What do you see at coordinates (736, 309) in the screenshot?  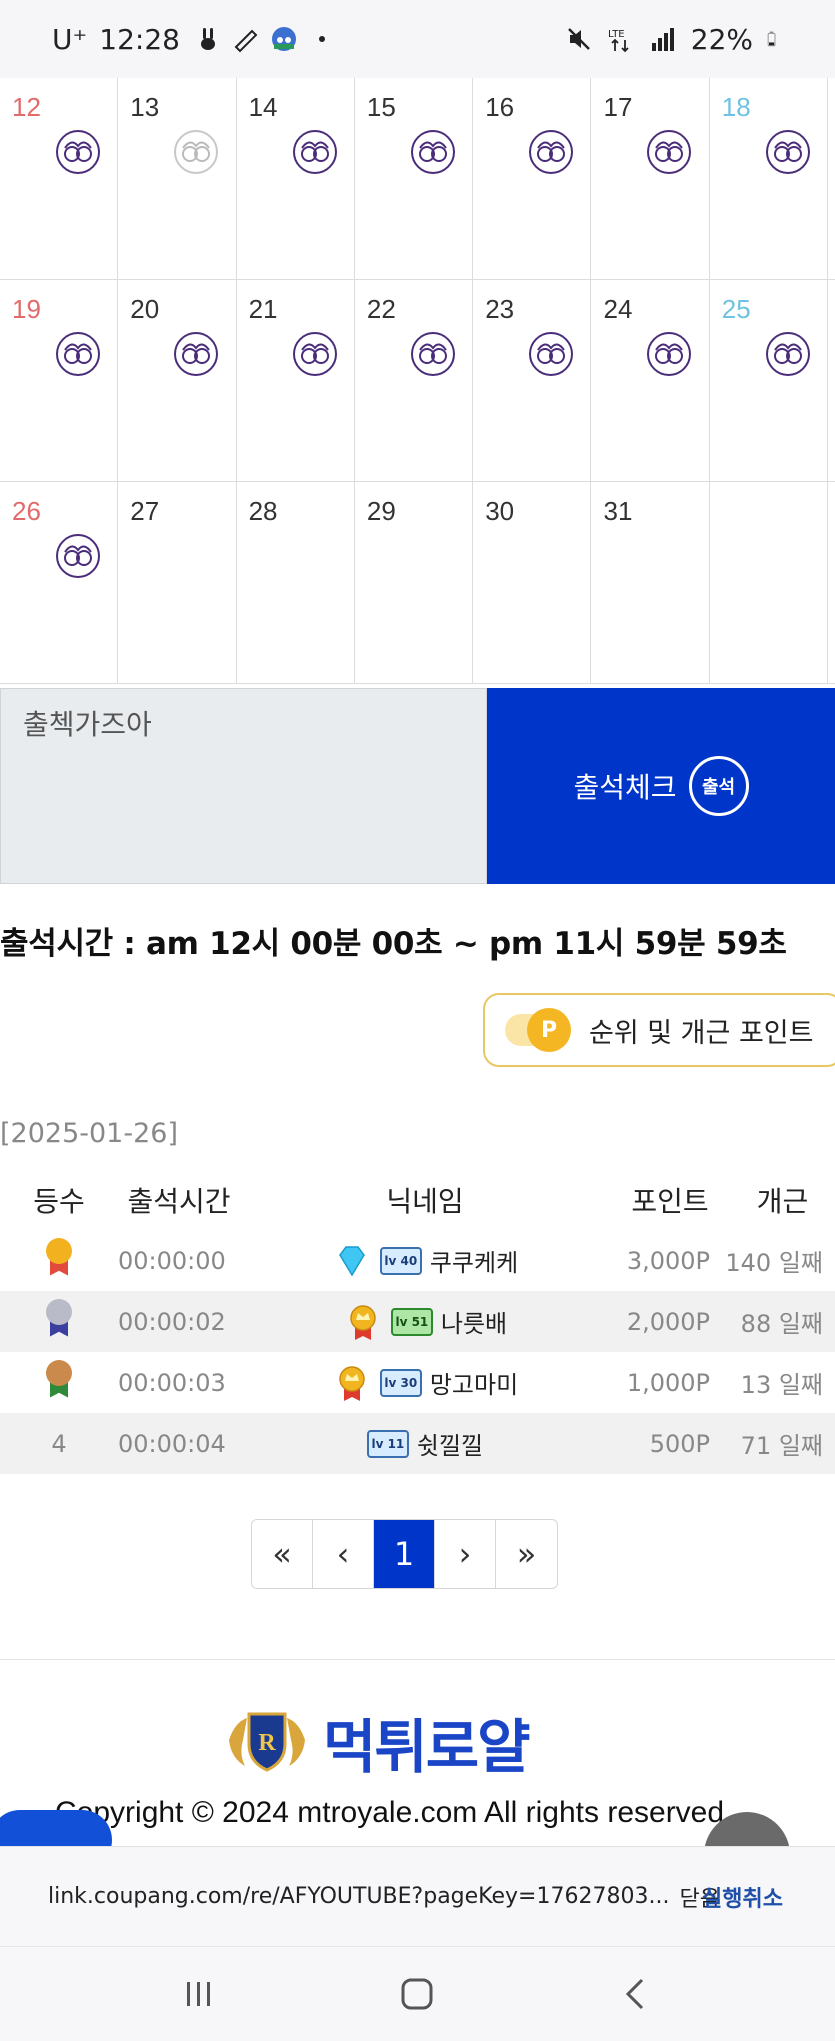 I see `calendar-day-number: 25` at bounding box center [736, 309].